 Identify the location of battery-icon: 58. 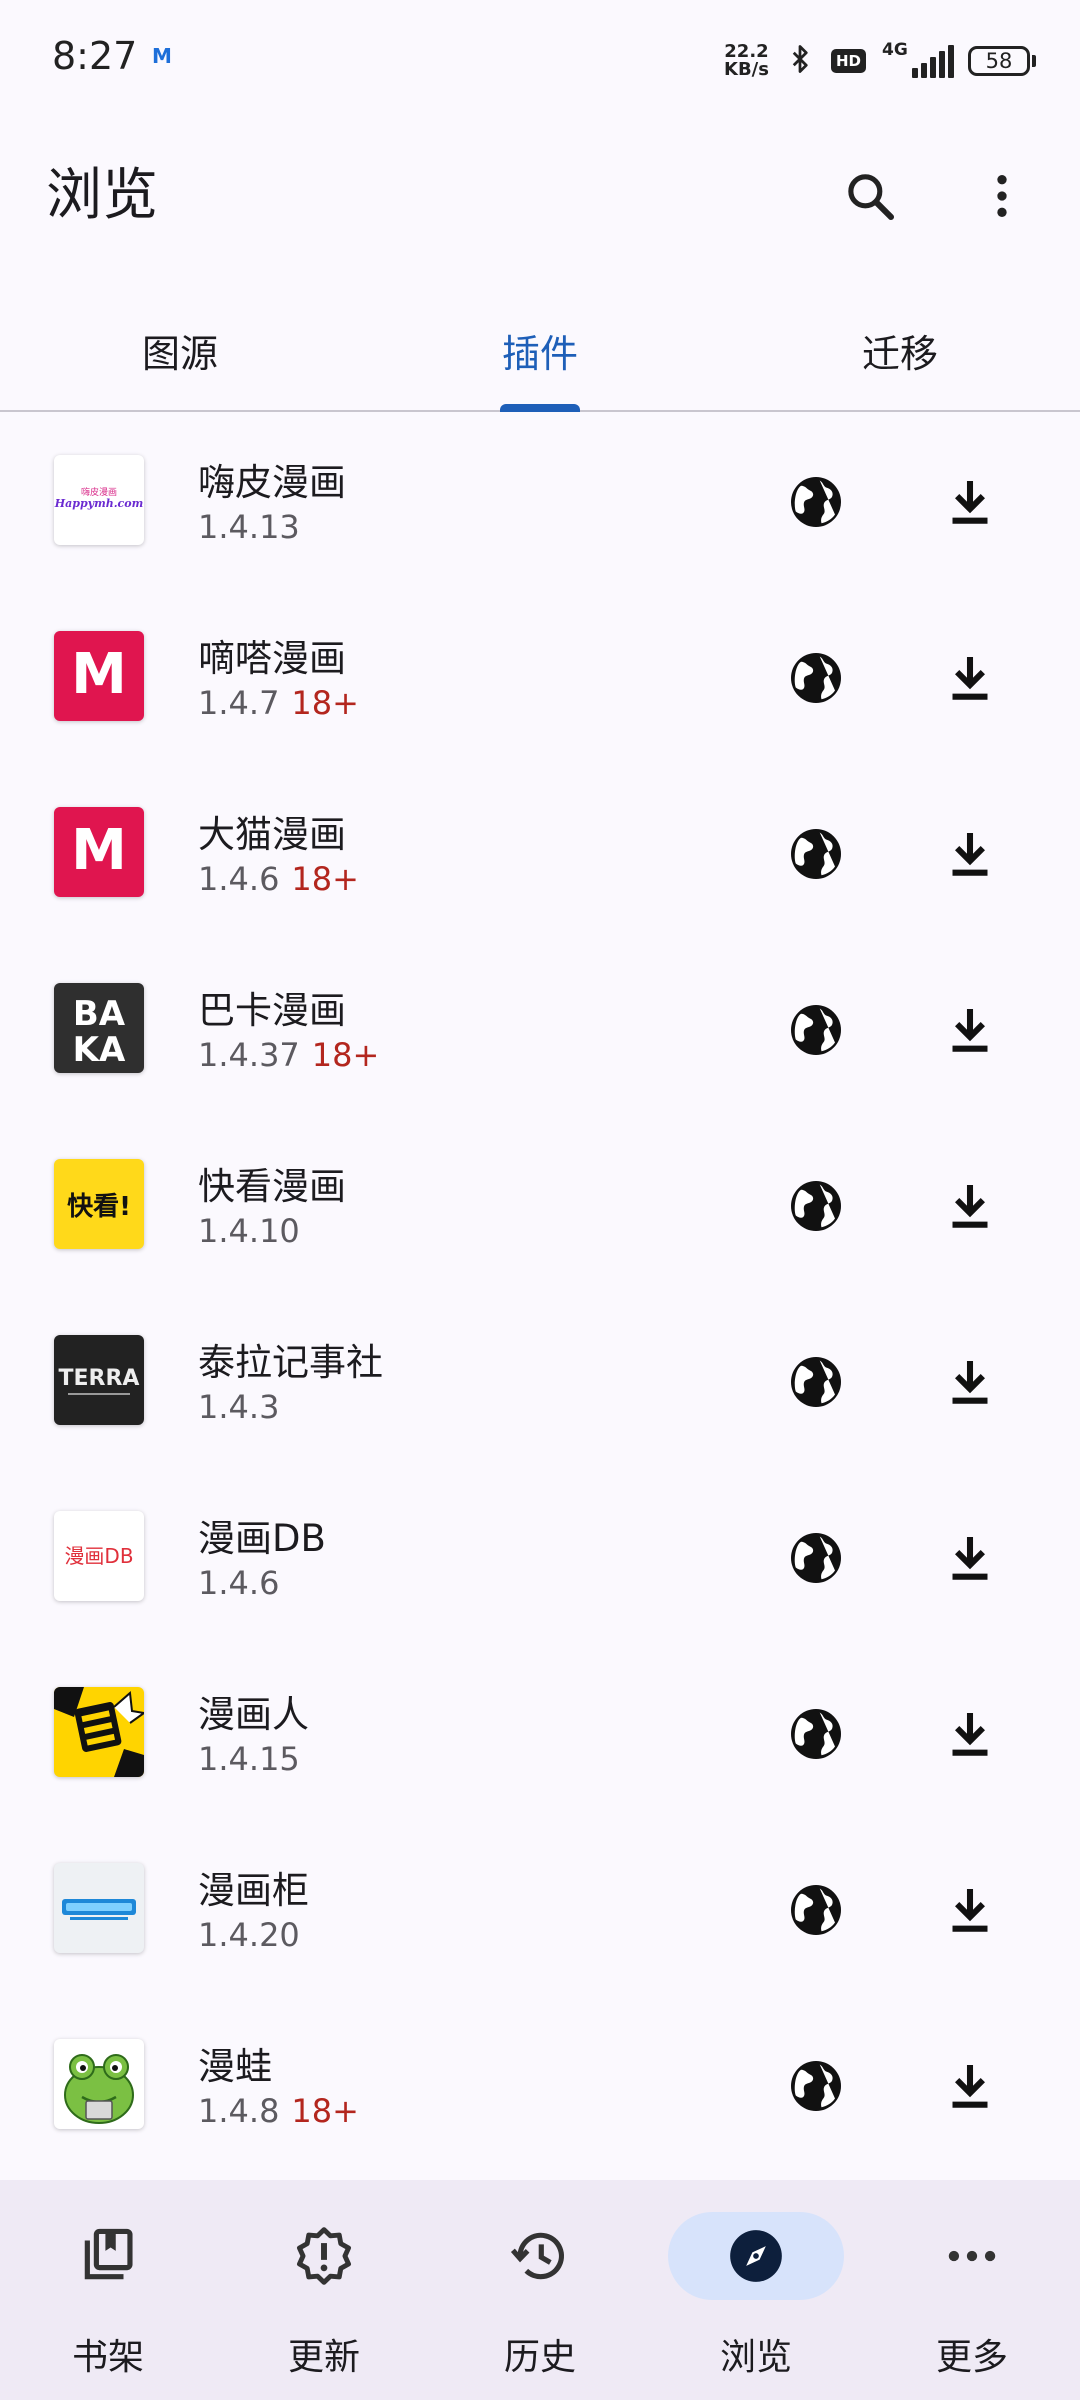
(1002, 61).